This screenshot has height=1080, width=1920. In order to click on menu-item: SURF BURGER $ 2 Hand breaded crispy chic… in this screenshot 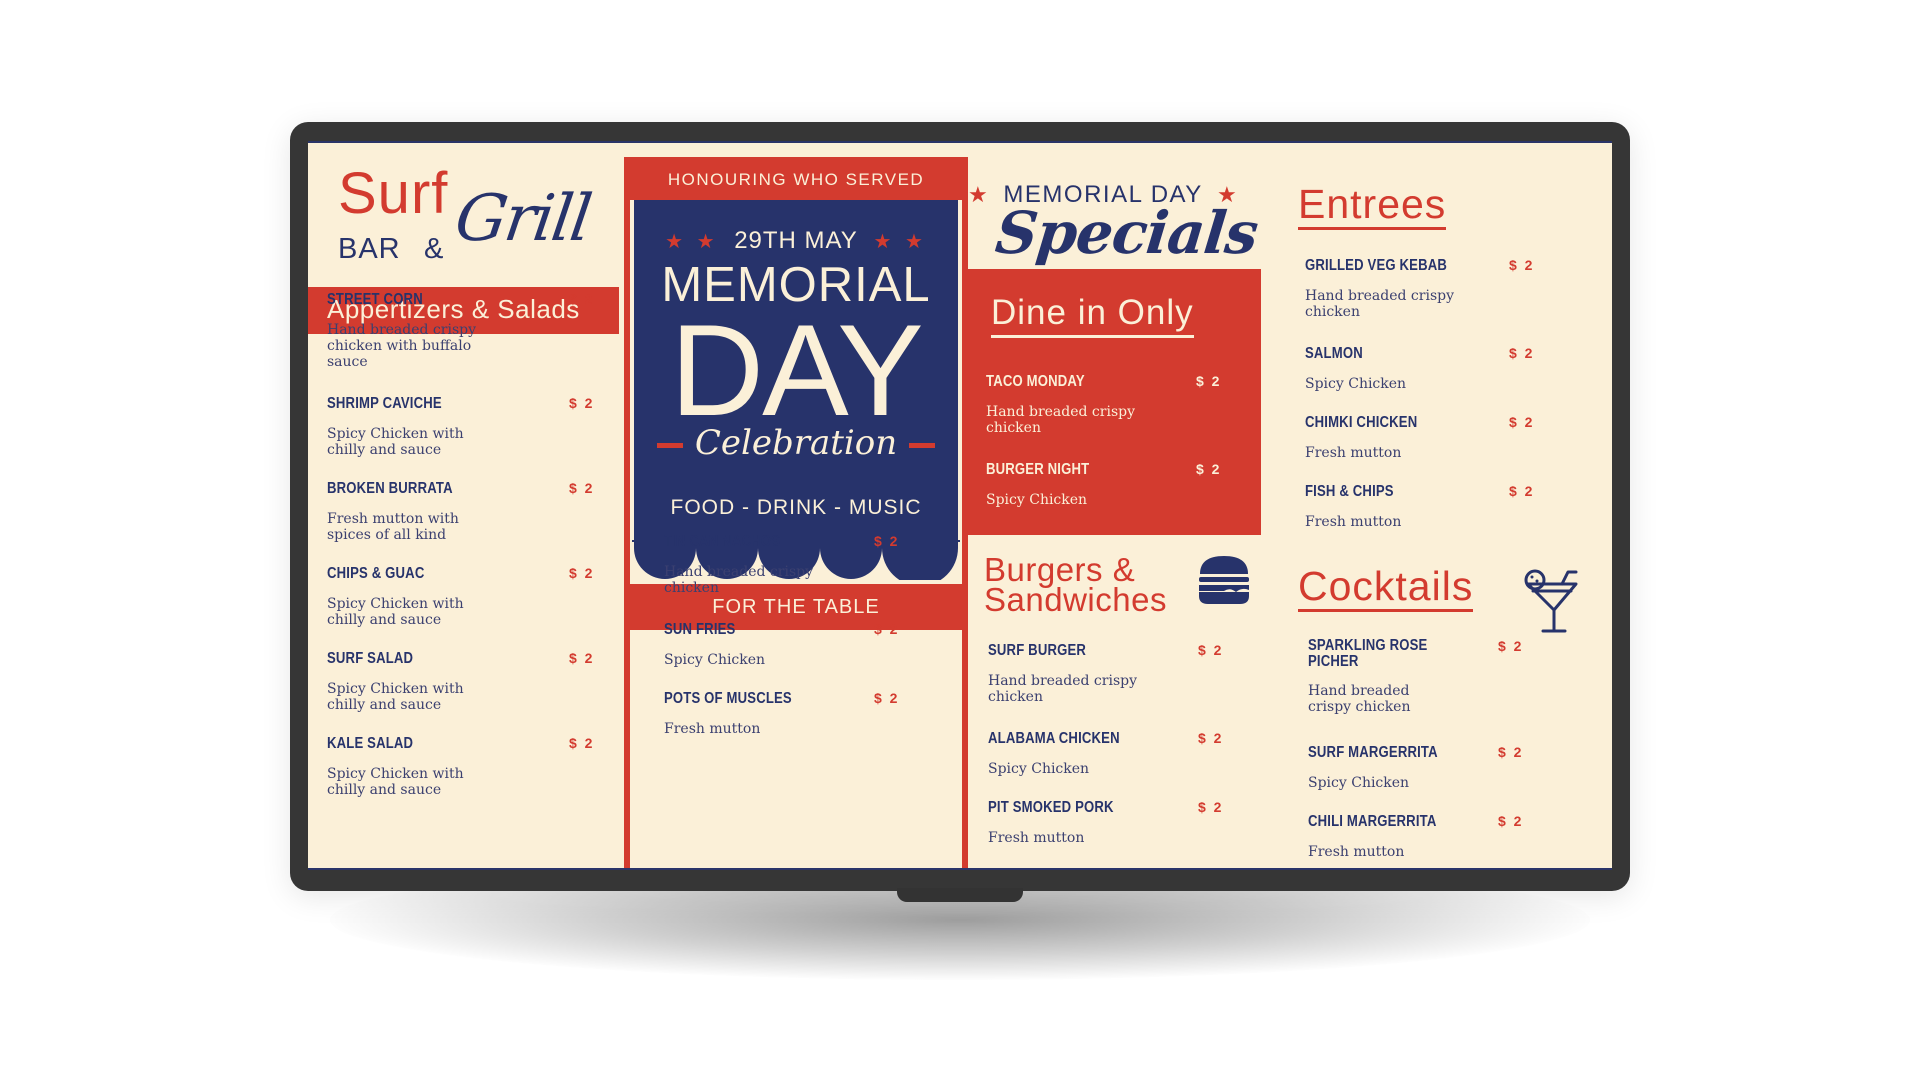, I will do `click(1128, 673)`.